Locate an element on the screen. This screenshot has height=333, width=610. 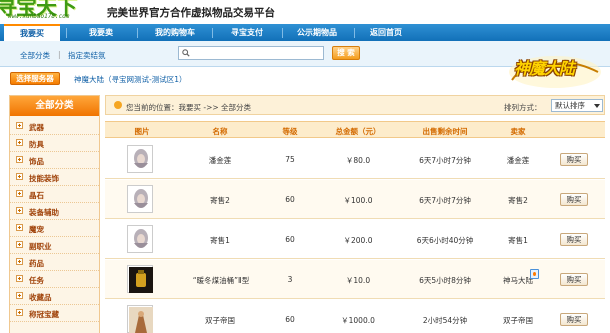
category-item: 防具 is located at coordinates (54, 143).